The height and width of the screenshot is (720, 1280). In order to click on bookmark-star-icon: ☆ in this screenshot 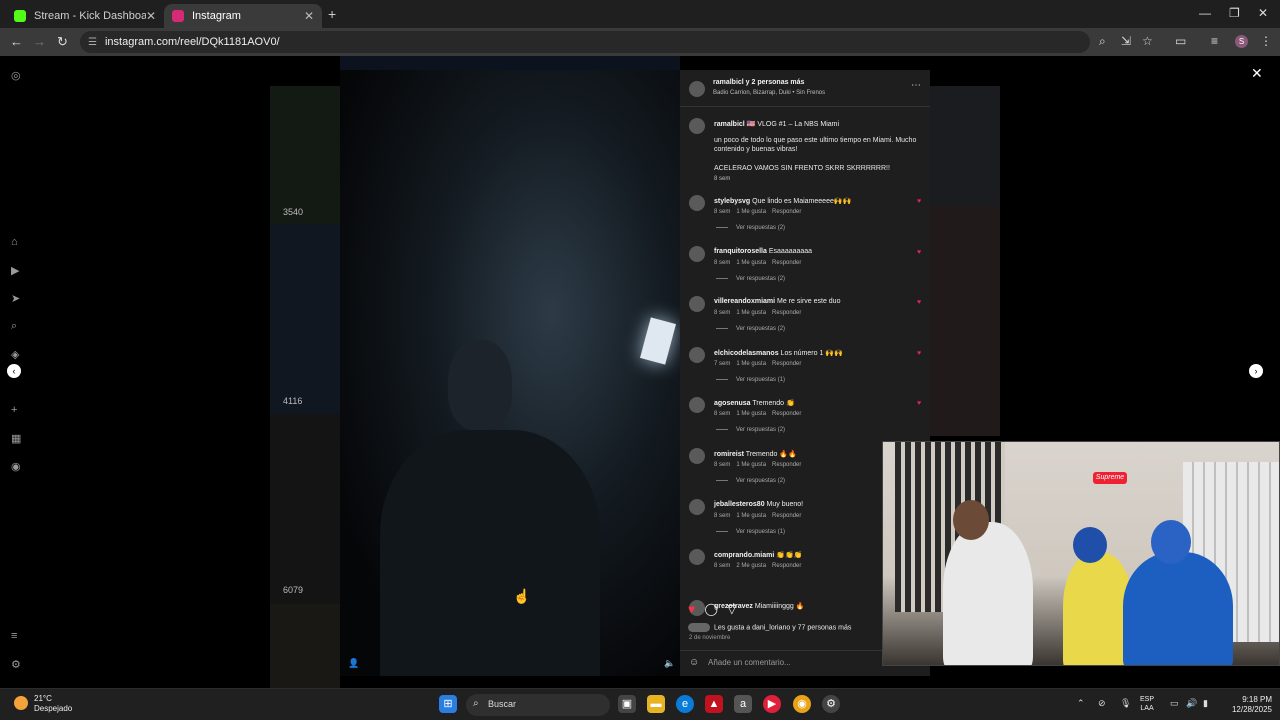, I will do `click(1147, 41)`.